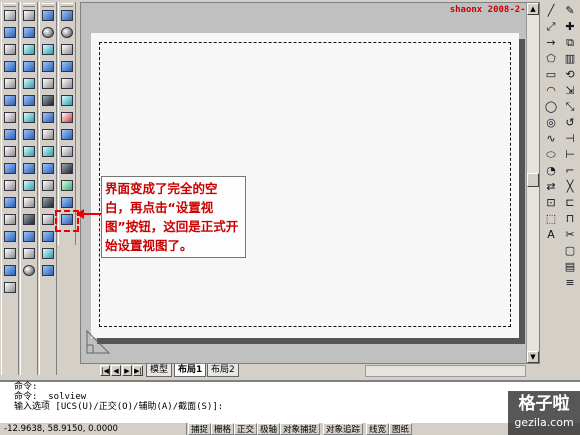 The width and height of the screenshot is (580, 435). What do you see at coordinates (10, 221) in the screenshot?
I see `ucs-dialog-button` at bounding box center [10, 221].